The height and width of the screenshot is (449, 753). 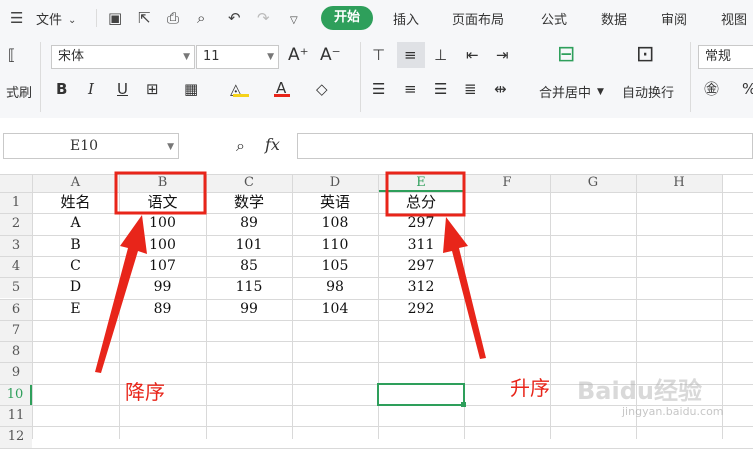 I want to click on label-descending: 降序, so click(x=145, y=392).